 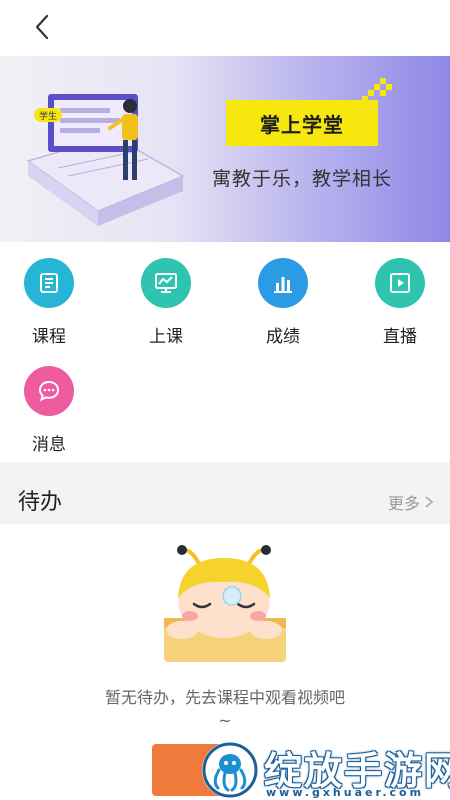 I want to click on octopus-logo-icon, so click(x=230, y=770).